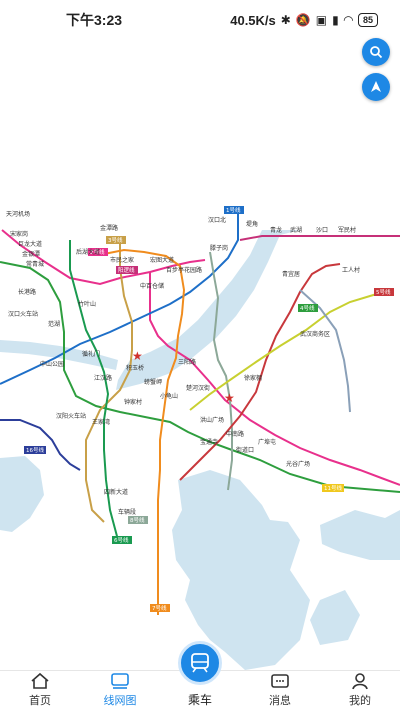  What do you see at coordinates (30, 244) in the screenshot?
I see `svg-text: 巨龙大道` at bounding box center [30, 244].